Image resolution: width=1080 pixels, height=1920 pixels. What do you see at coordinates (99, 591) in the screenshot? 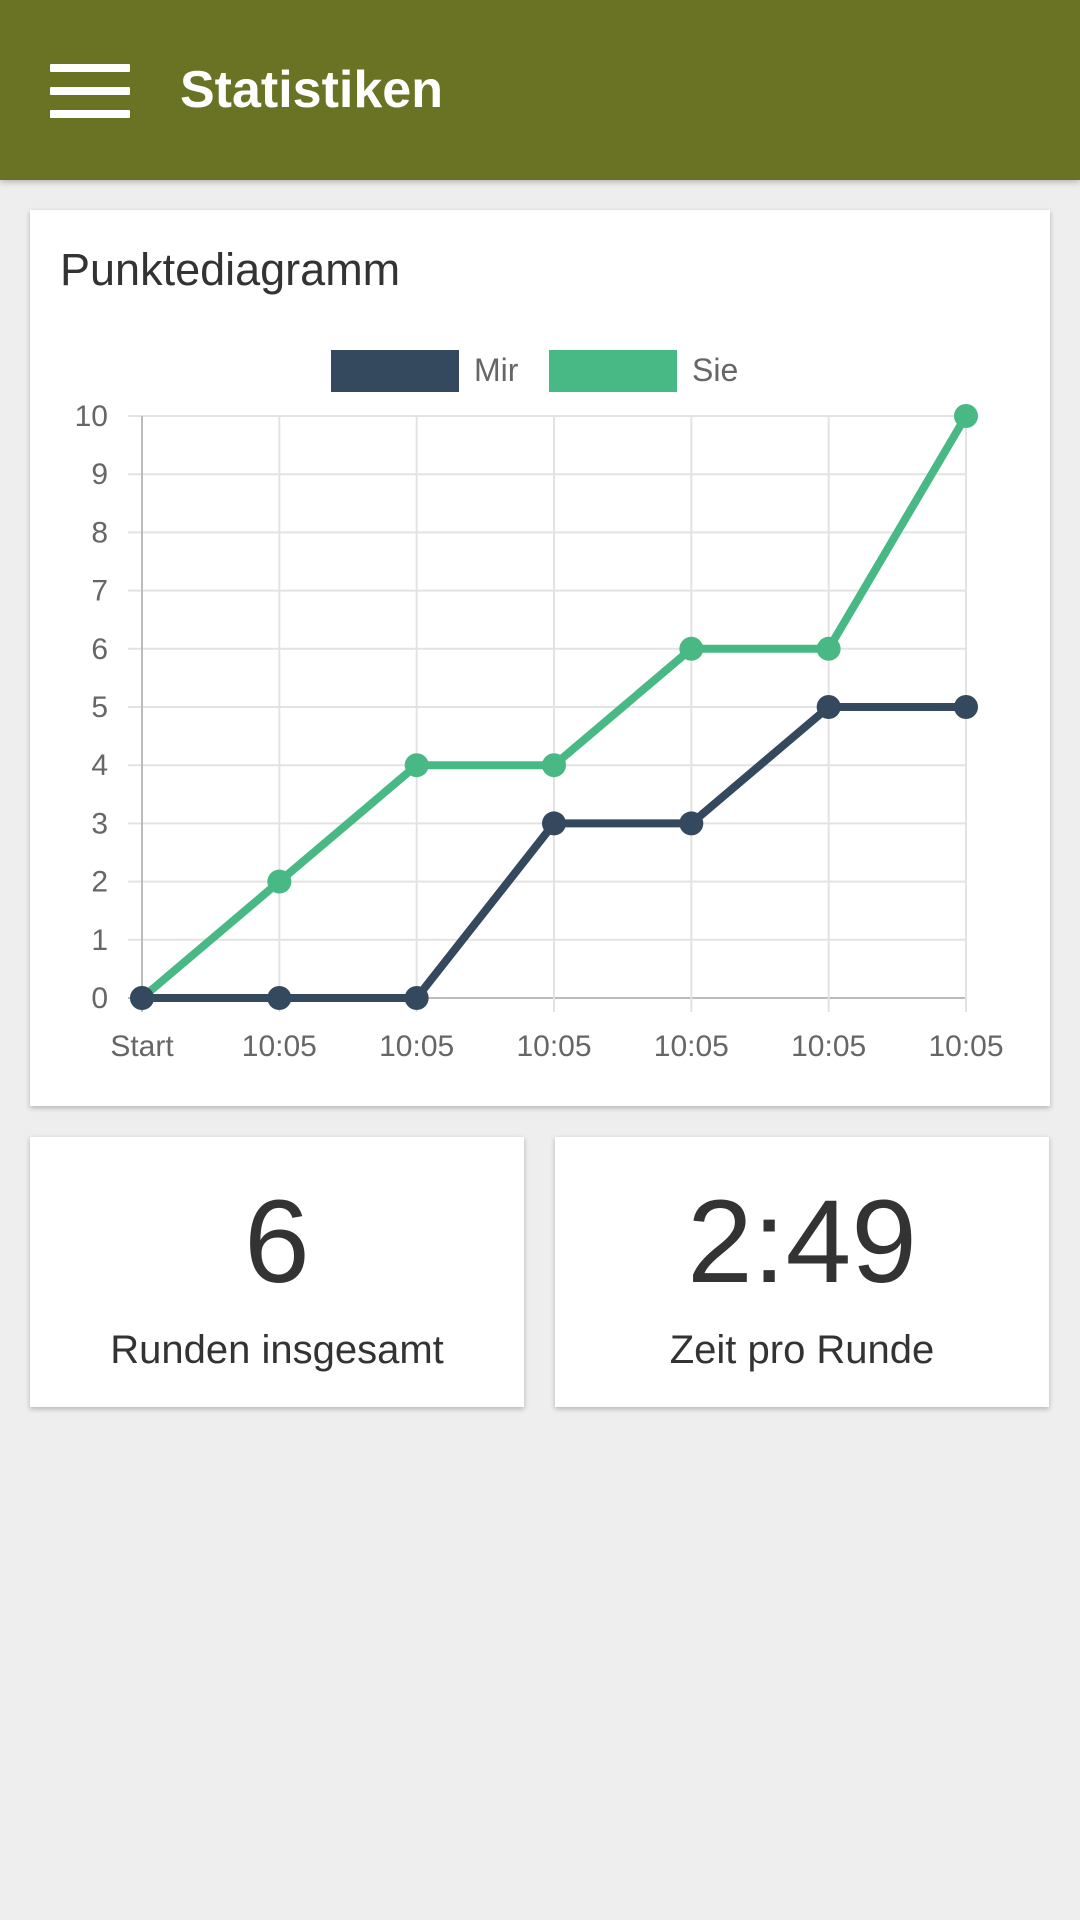
I see `y-tick-label: 7` at bounding box center [99, 591].